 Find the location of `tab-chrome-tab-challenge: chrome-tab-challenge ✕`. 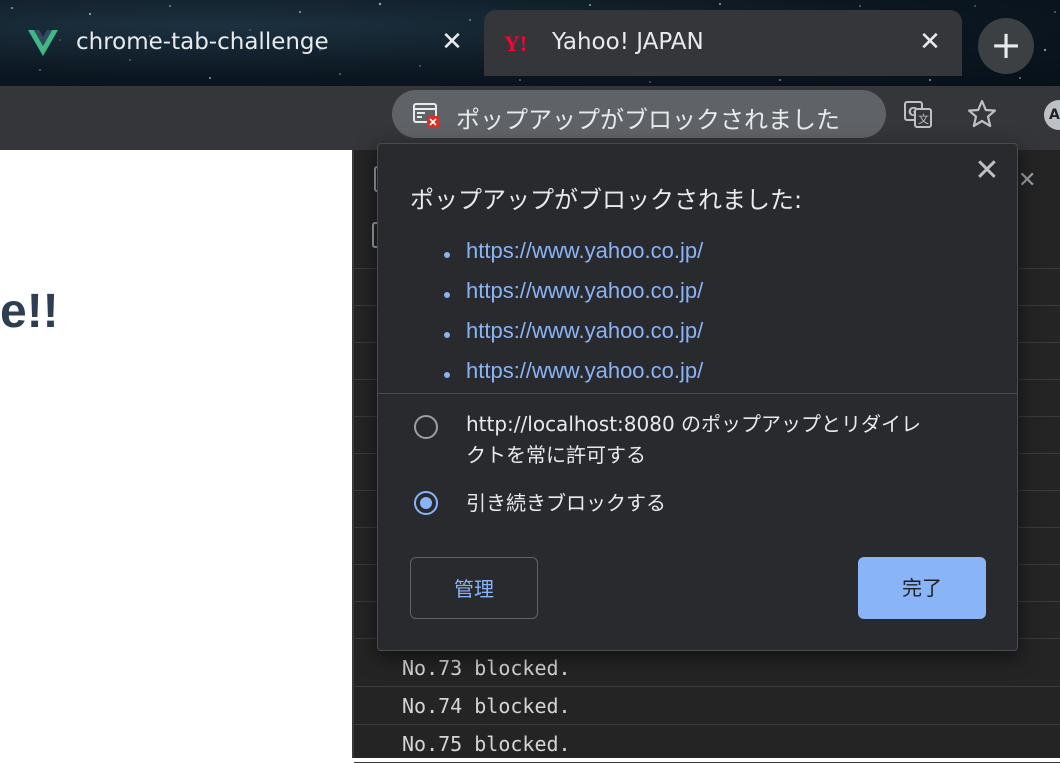

tab-chrome-tab-challenge: chrome-tab-challenge ✕ is located at coordinates (245, 43).